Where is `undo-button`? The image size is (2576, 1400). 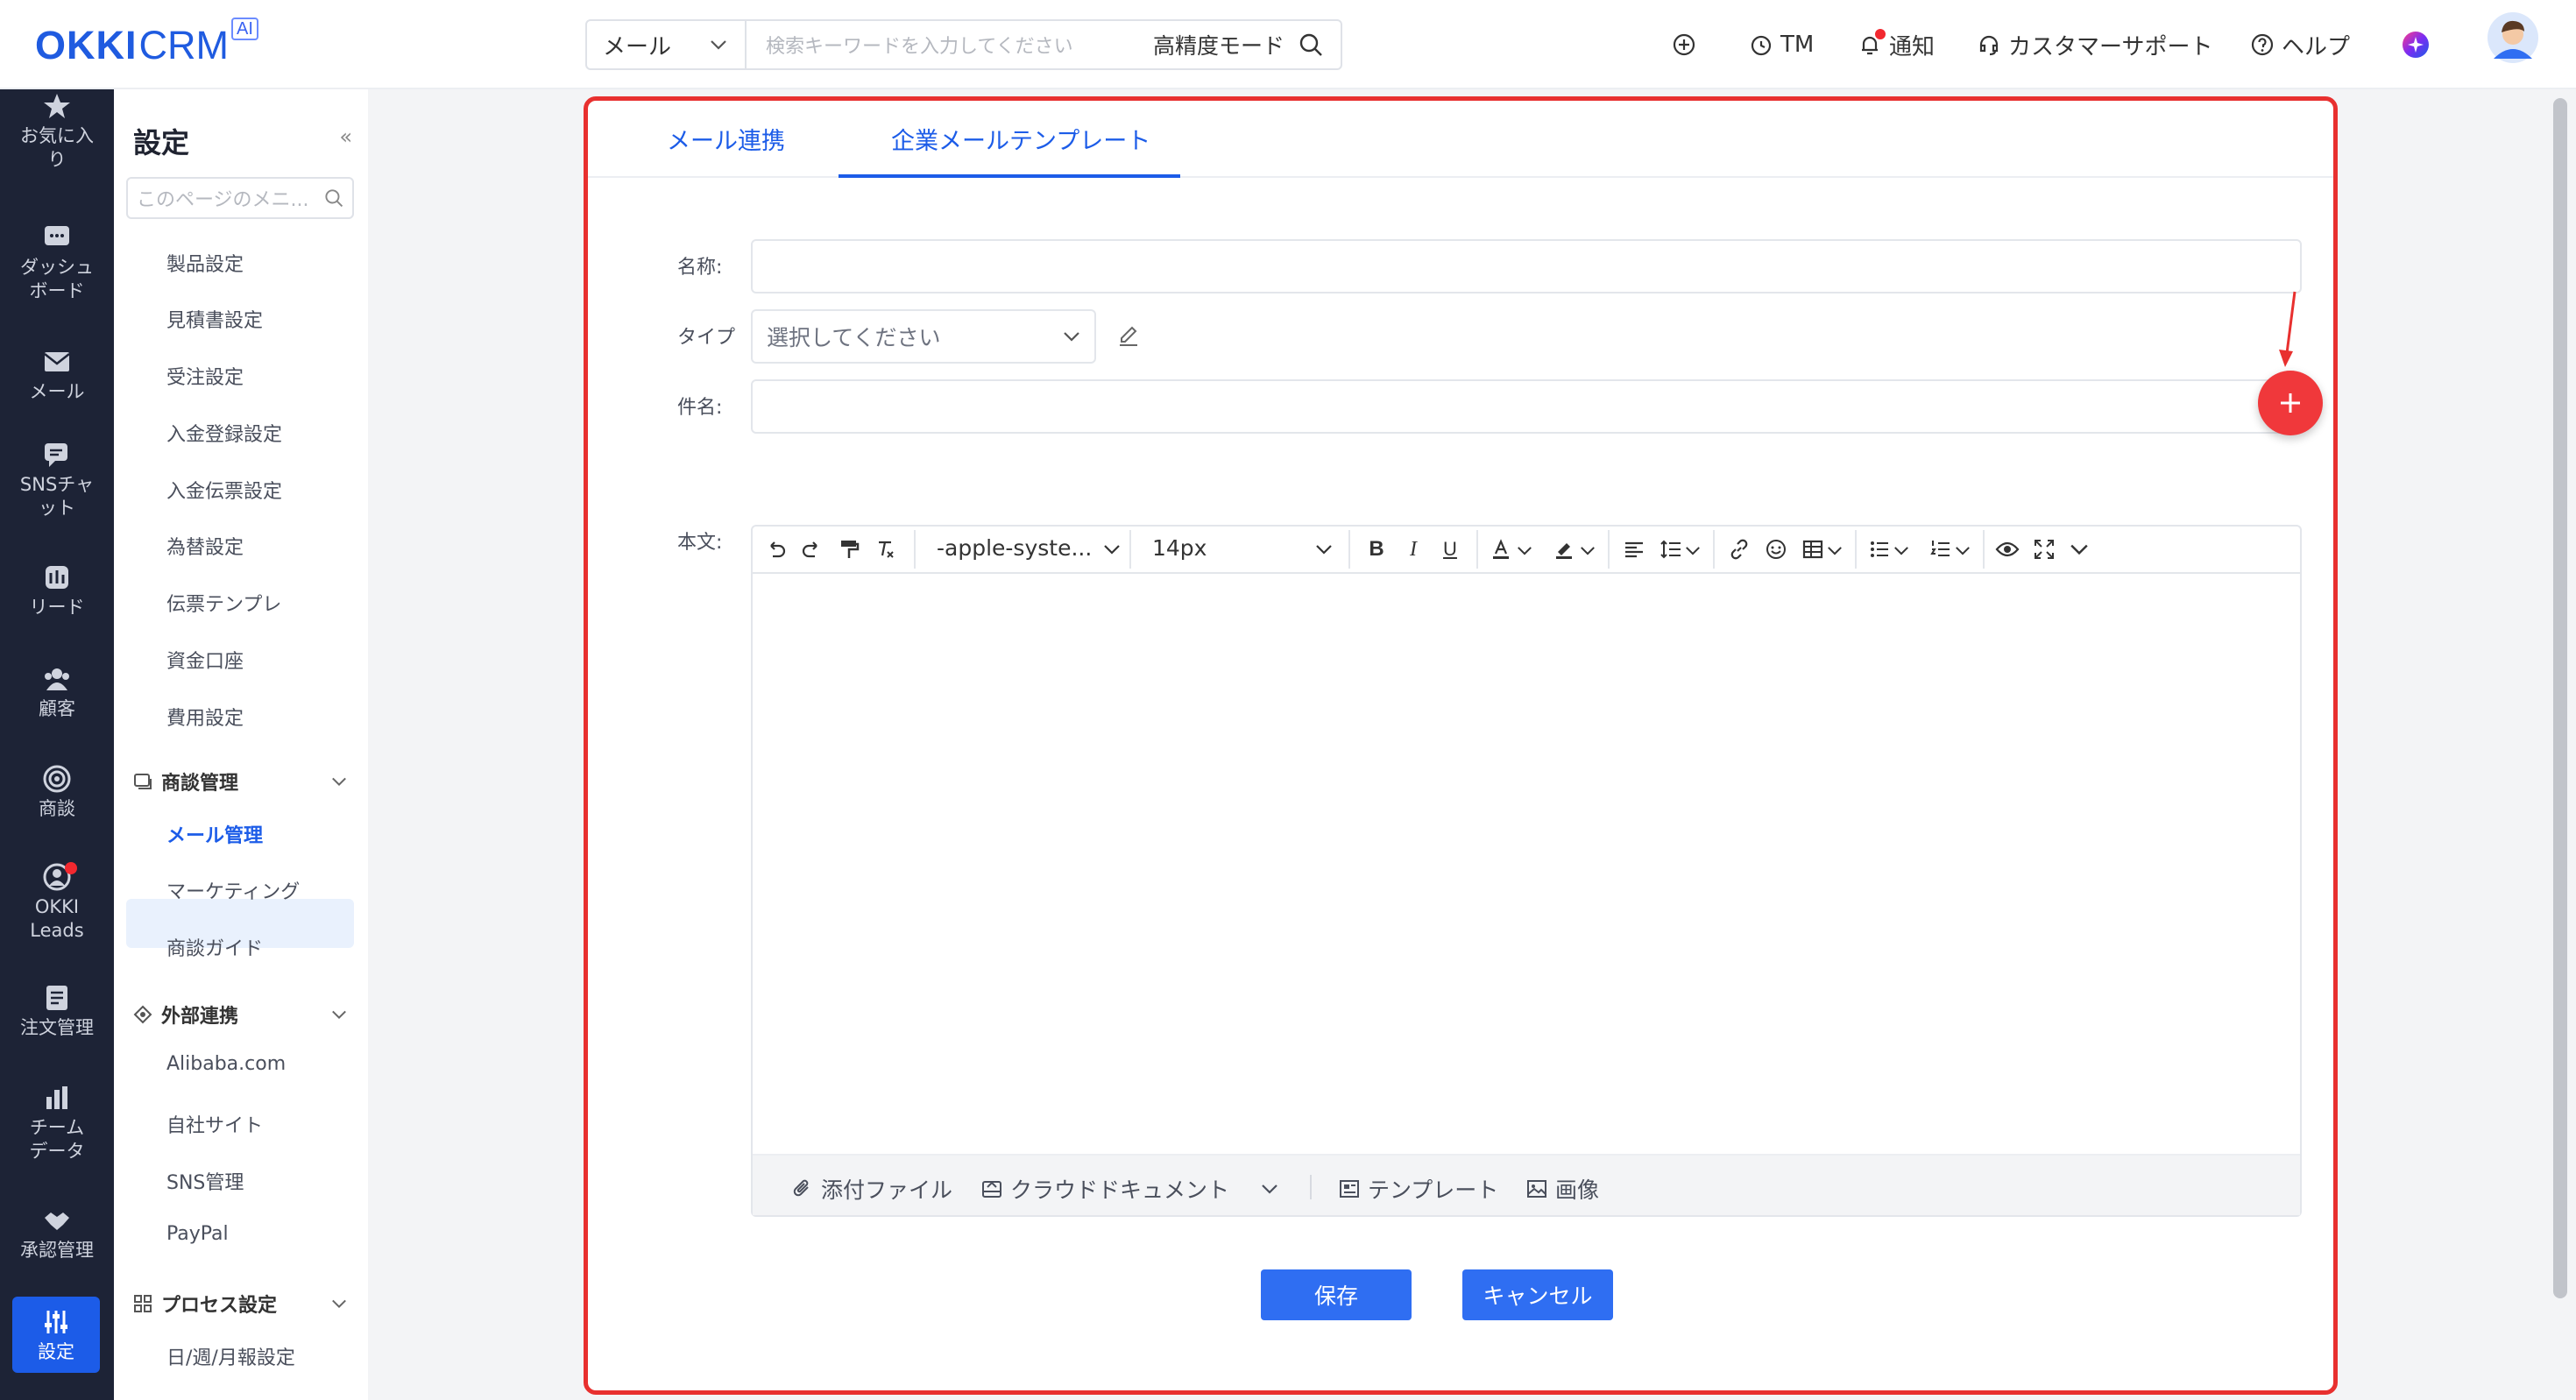
undo-button is located at coordinates (775, 549).